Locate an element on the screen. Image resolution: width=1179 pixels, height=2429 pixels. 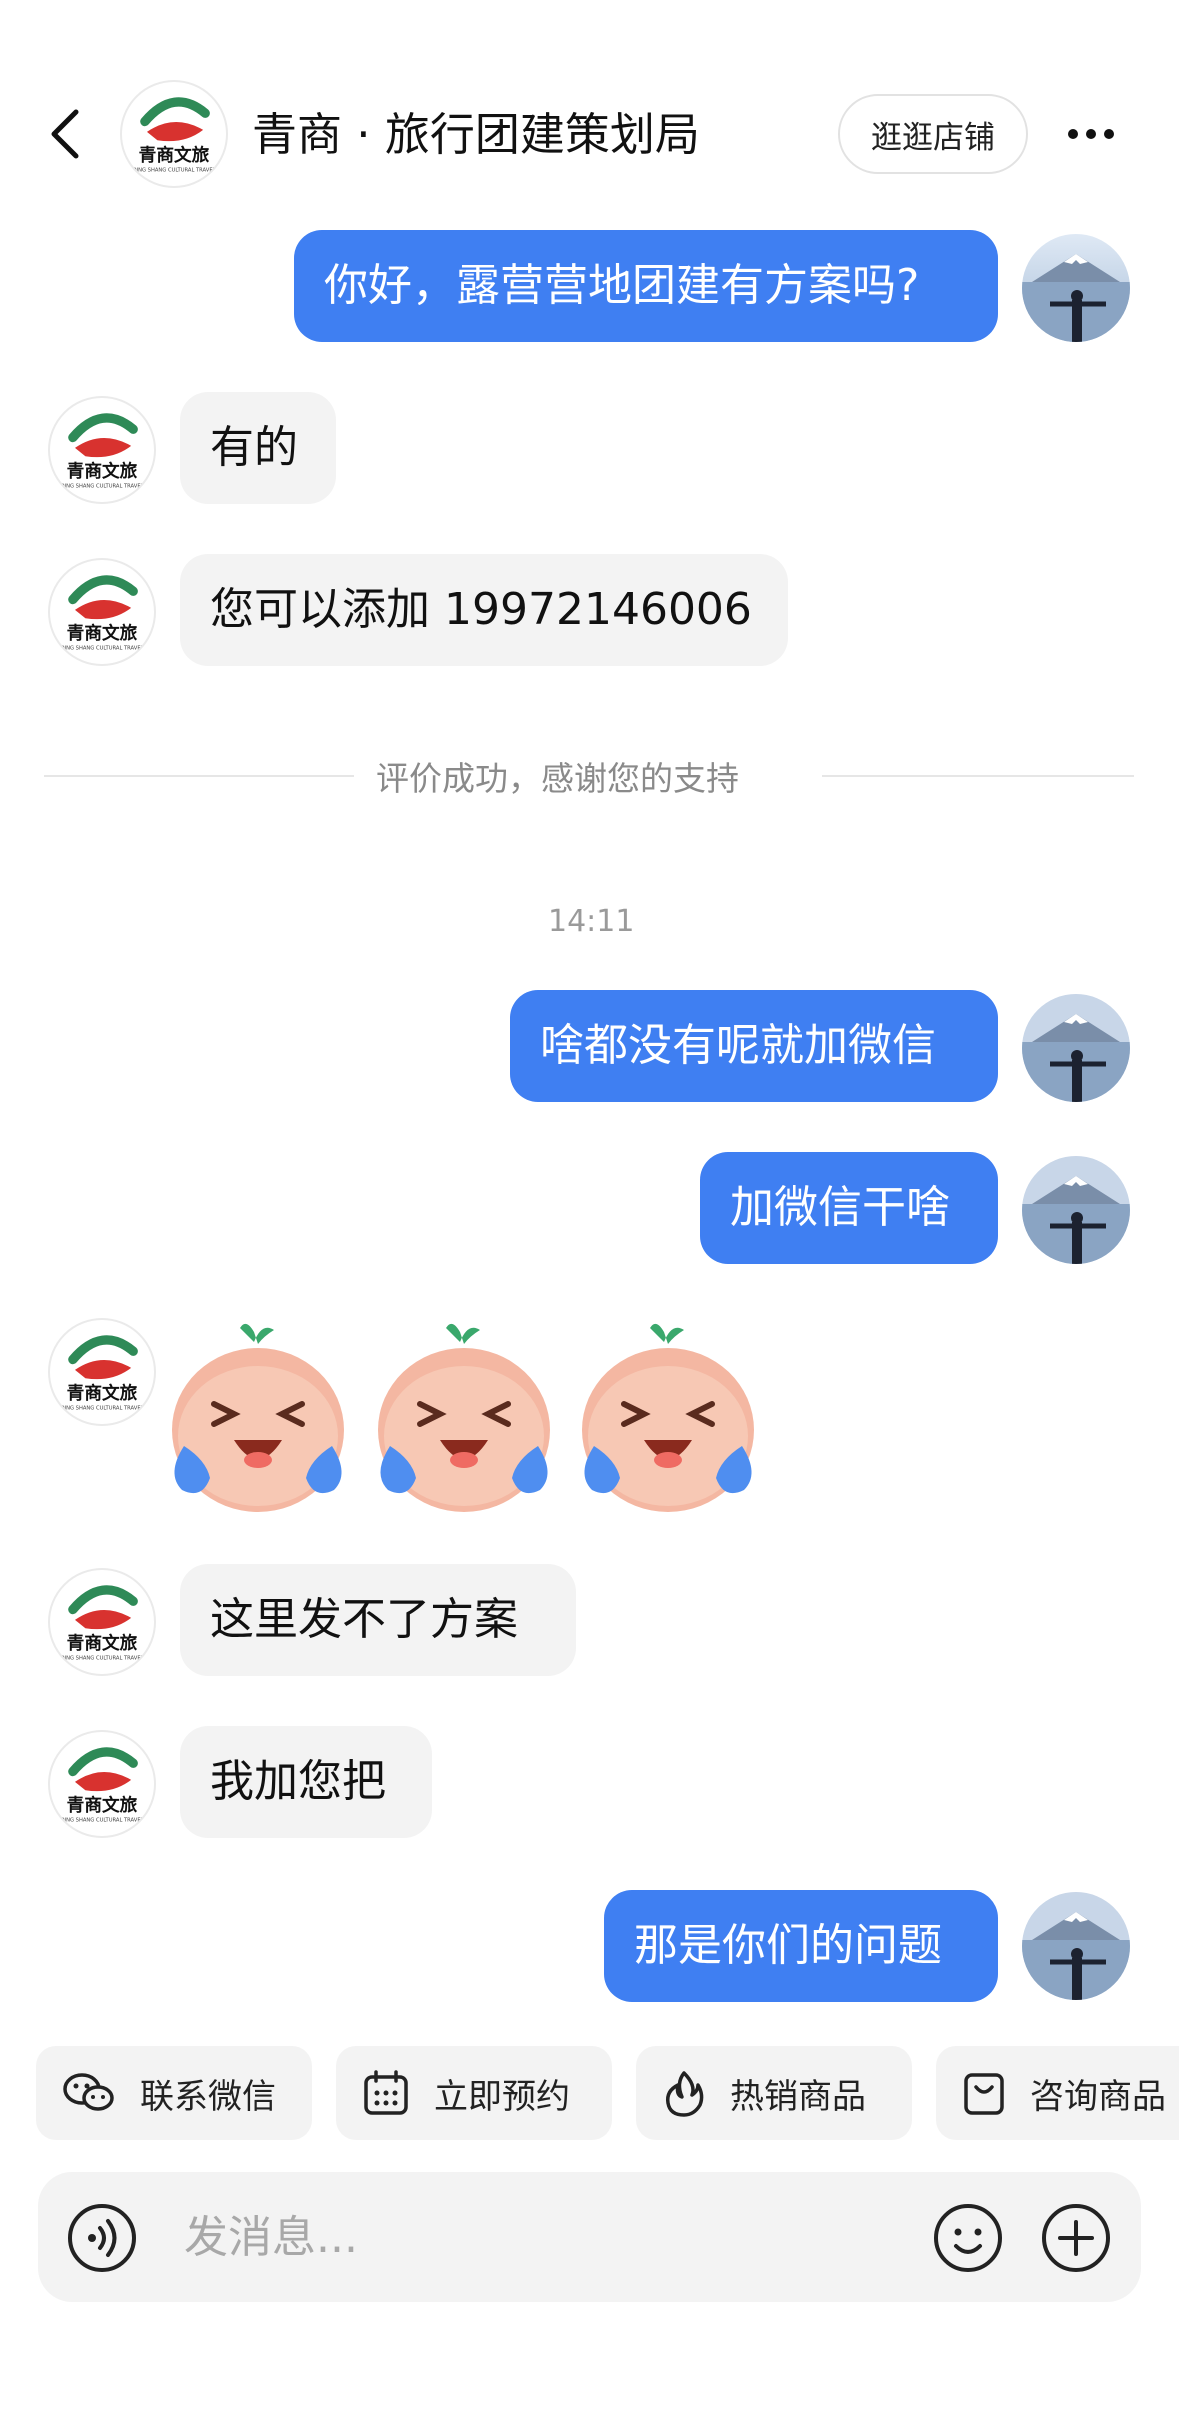
message-bubble-sent: 你好，露营营地团建有方案吗? is located at coordinates (646, 286).